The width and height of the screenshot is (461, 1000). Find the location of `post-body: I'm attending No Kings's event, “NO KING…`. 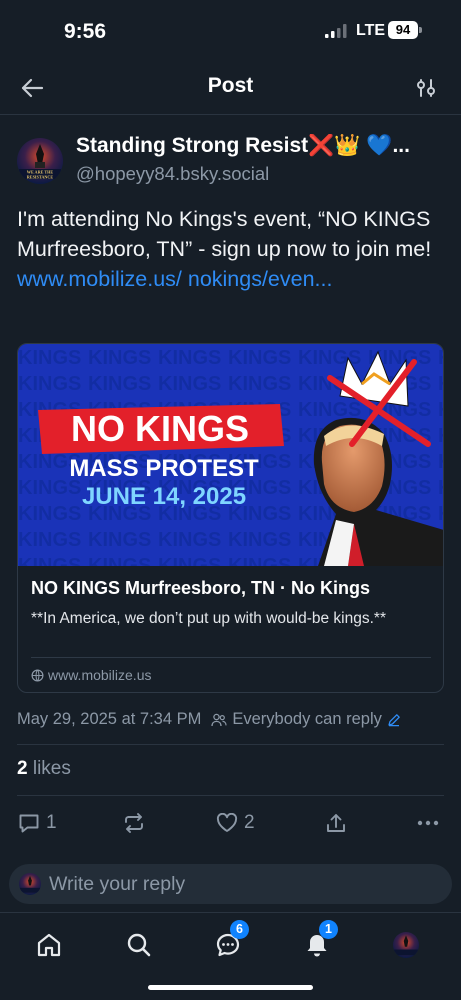

post-body: I'm attending No Kings's event, “NO KING… is located at coordinates (224, 234).